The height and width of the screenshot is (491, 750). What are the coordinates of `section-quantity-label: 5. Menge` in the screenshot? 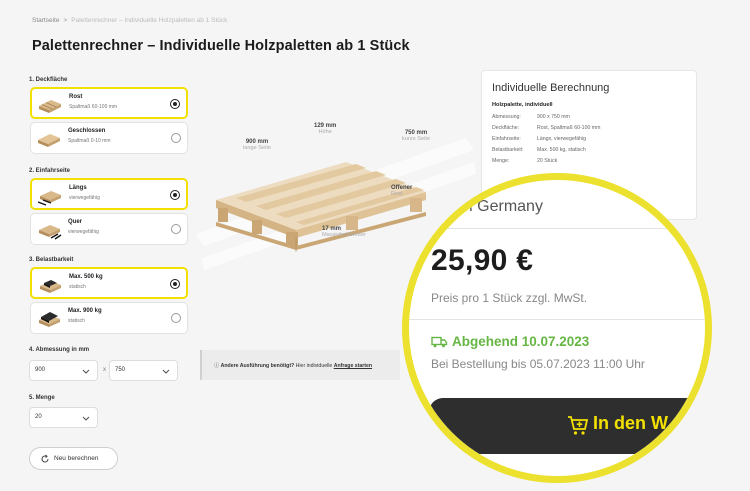 It's located at (42, 398).